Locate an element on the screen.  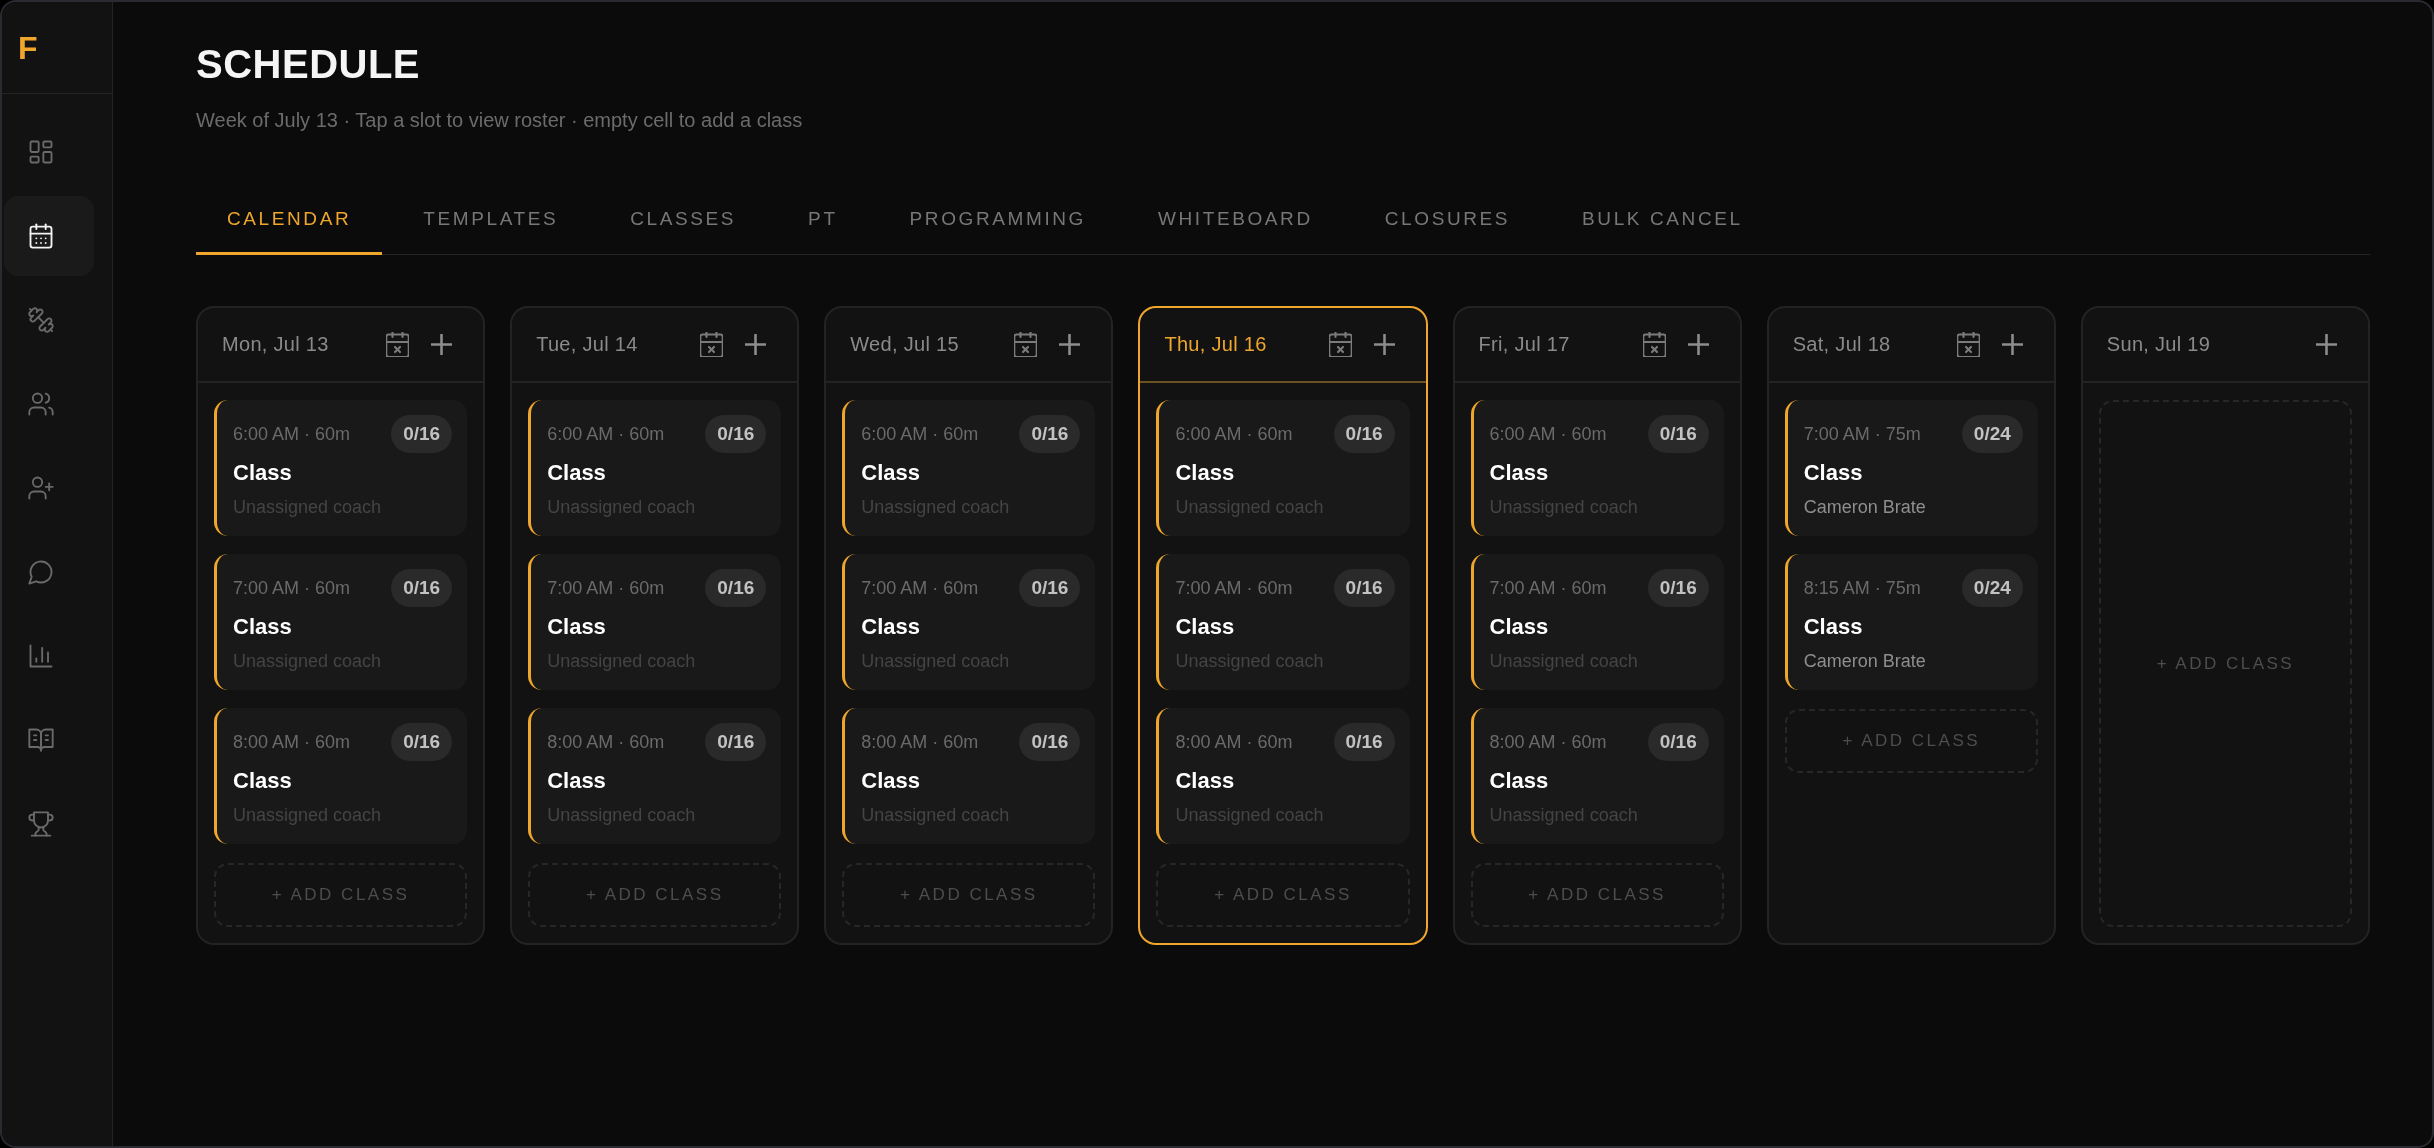
page-subtitle: Week of July 13 · Tap a slot to view roster · empty cell to add a class is located at coordinates (500, 120).